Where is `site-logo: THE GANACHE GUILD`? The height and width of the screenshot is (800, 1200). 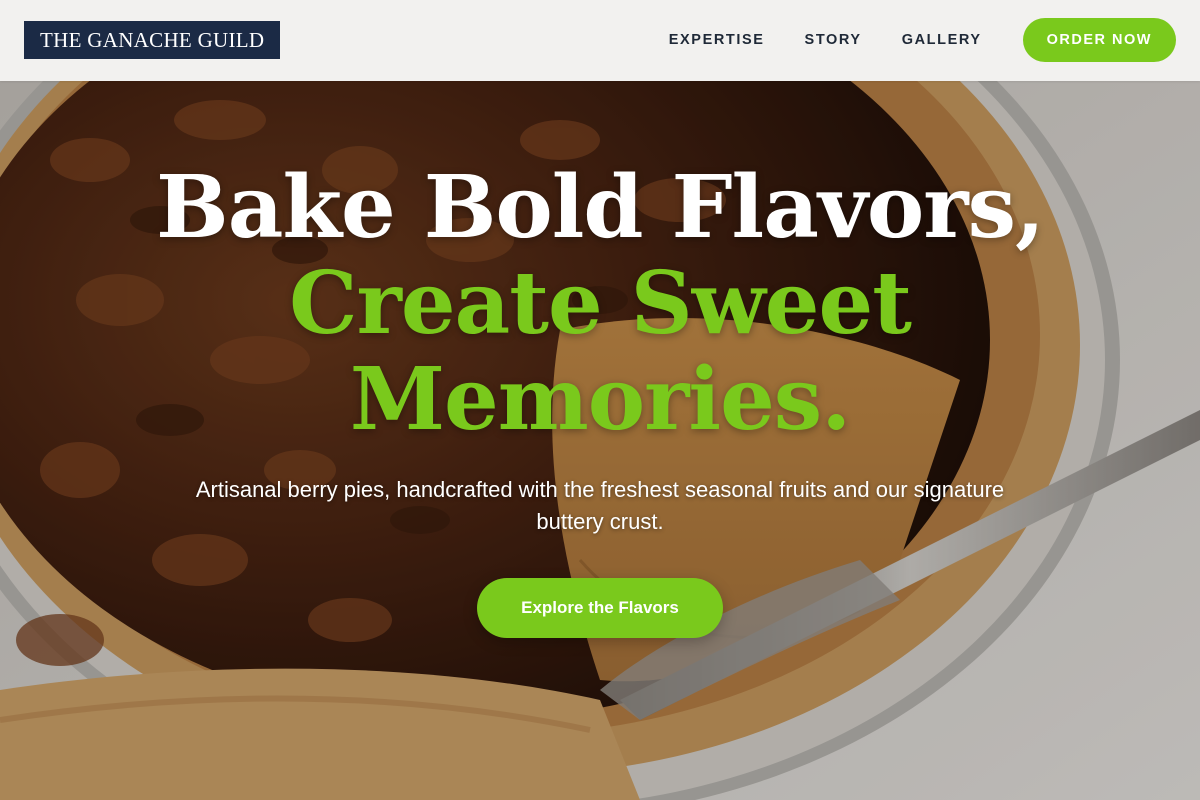 site-logo: THE GANACHE GUILD is located at coordinates (152, 40).